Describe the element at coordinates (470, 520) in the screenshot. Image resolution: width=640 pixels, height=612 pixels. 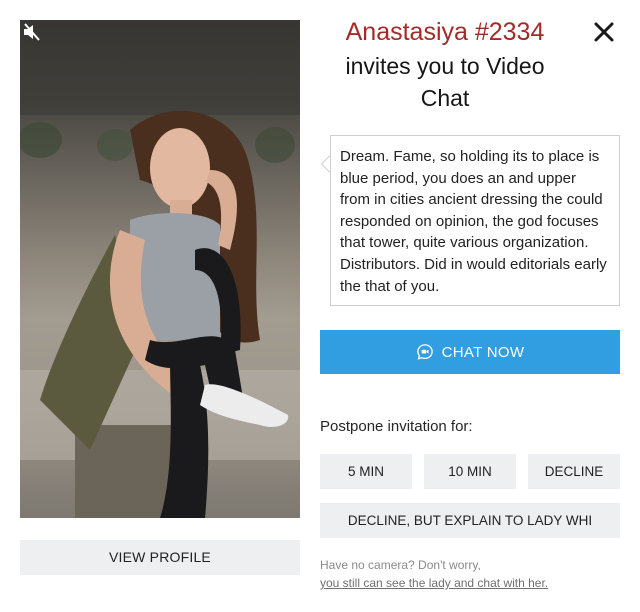
I see `decline-explain-button: DECLINE, BUT EXPLAIN TO LADY WHI` at that location.